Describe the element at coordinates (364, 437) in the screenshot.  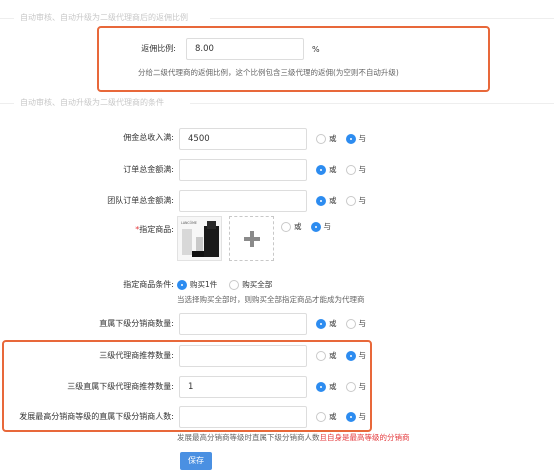
I see `help-highlight-text: 且自身是最高等级的分销商` at that location.